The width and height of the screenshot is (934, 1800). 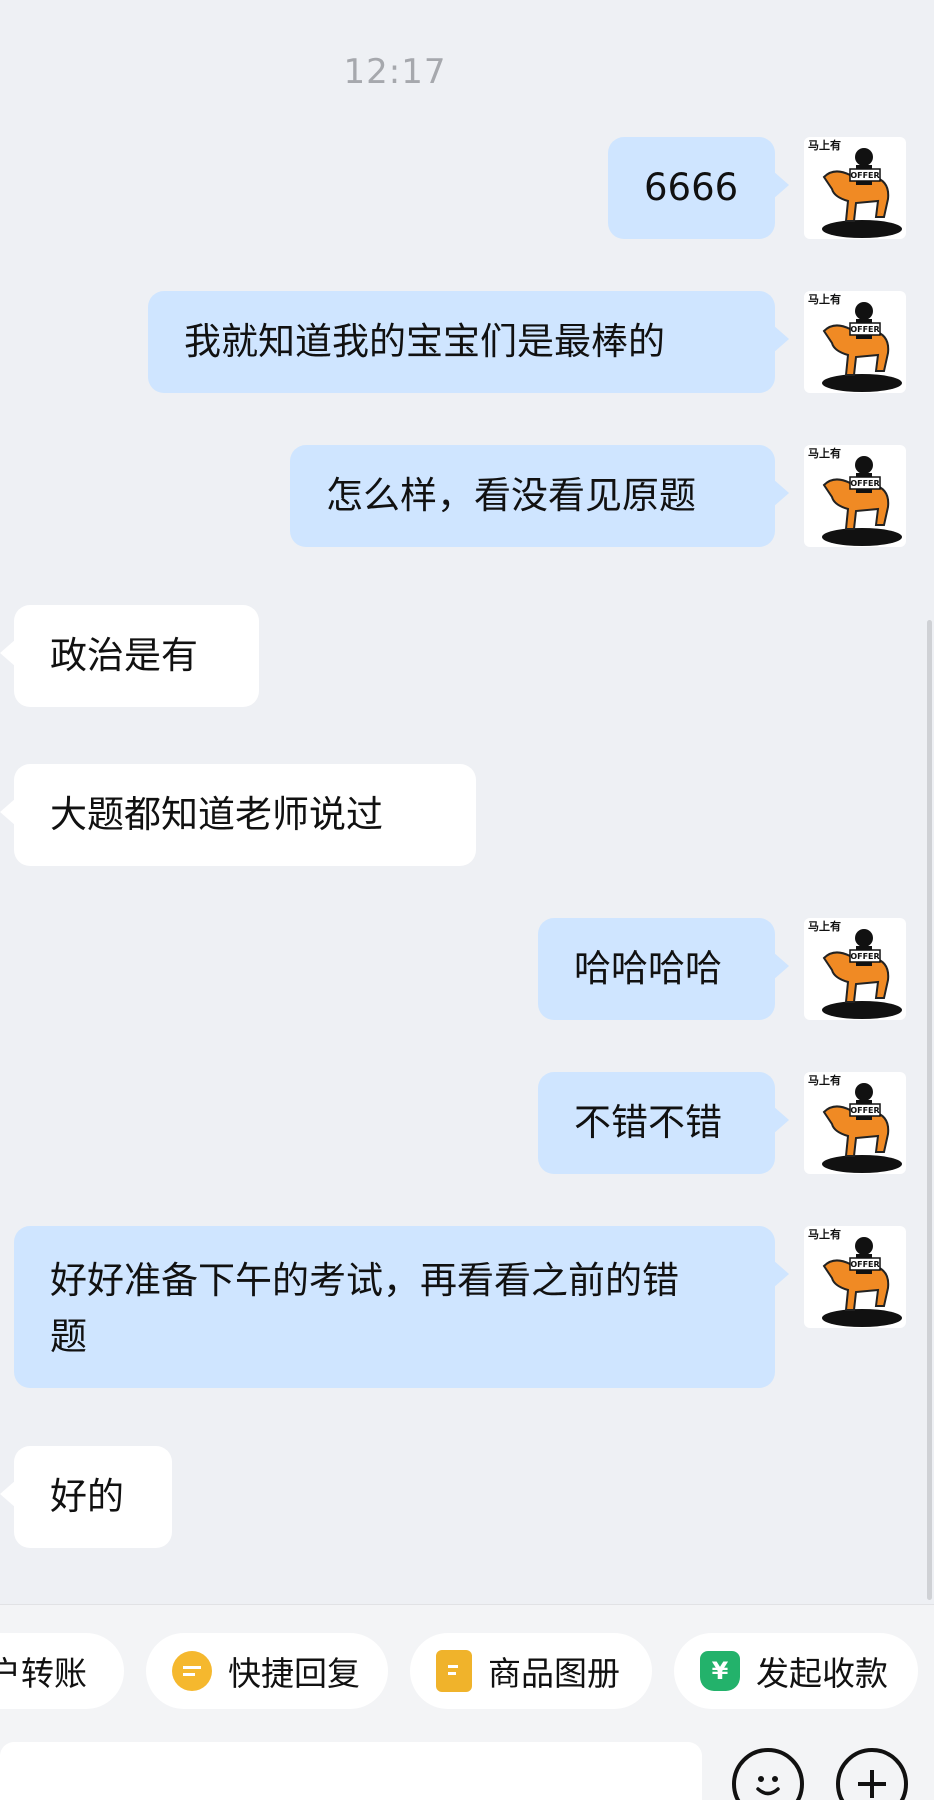 What do you see at coordinates (43, 1673) in the screenshot?
I see `quick-action-label: 户转账` at bounding box center [43, 1673].